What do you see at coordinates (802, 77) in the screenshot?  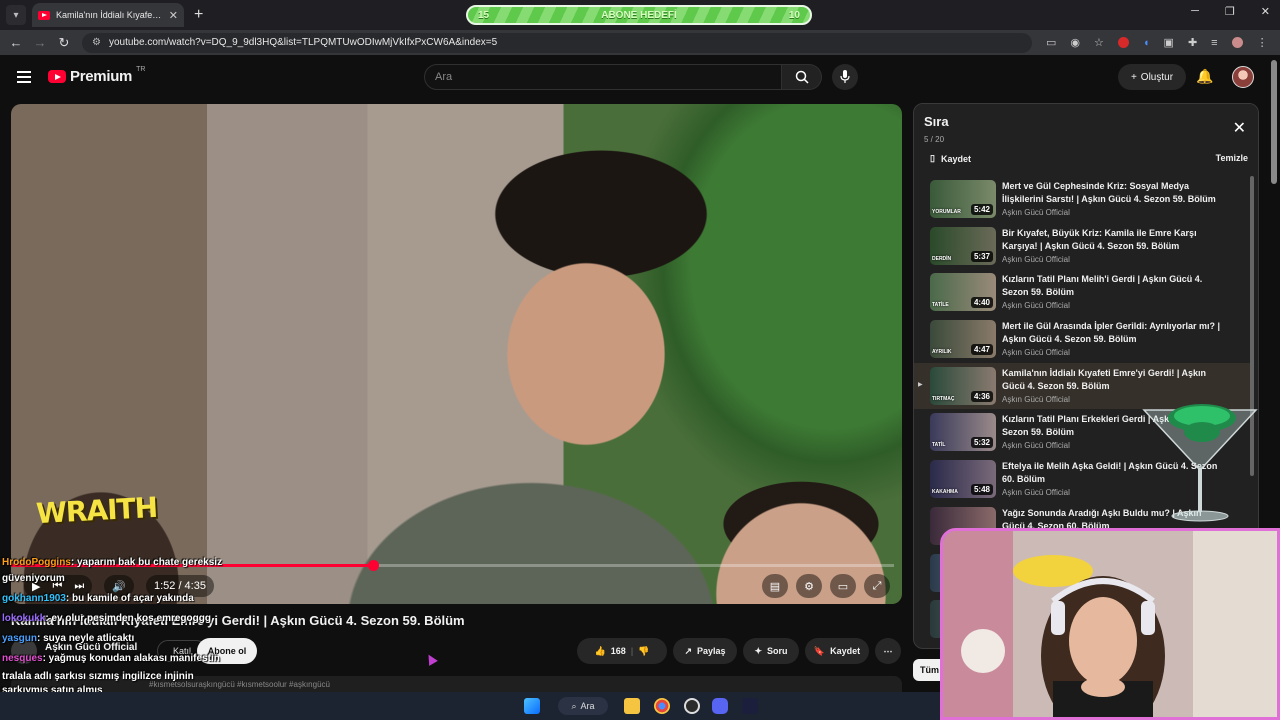 I see `search-icon` at bounding box center [802, 77].